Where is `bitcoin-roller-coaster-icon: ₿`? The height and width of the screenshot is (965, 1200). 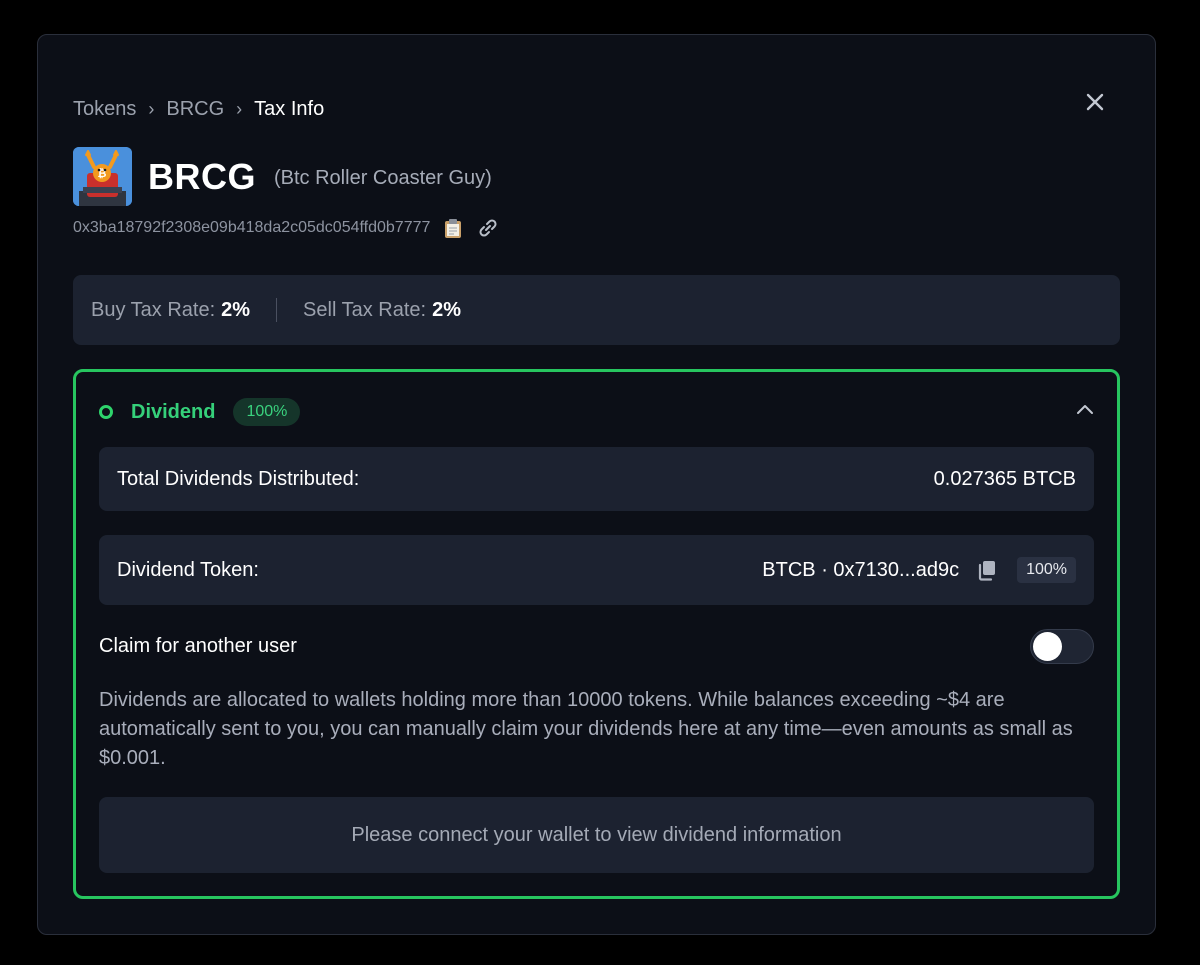 bitcoin-roller-coaster-icon: ₿ is located at coordinates (102, 176).